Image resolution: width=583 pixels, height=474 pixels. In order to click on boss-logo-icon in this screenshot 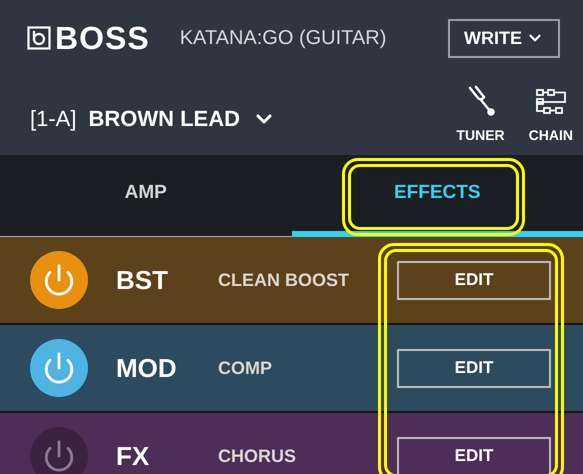, I will do `click(39, 38)`.